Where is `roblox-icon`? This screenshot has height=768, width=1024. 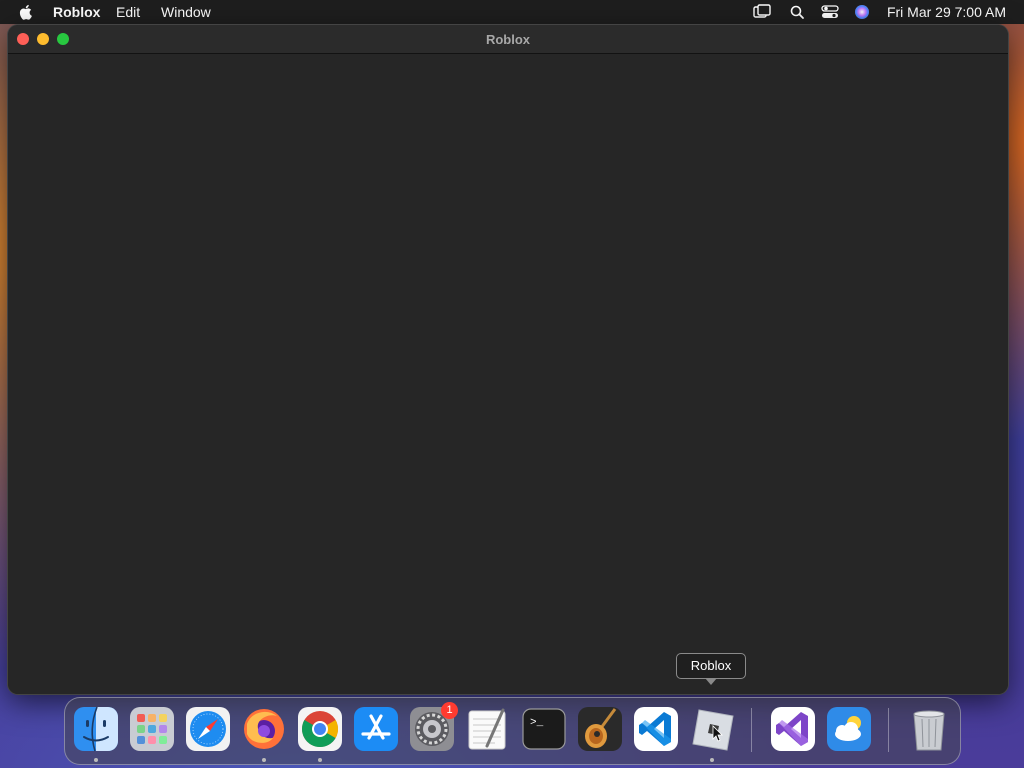
roblox-icon is located at coordinates (713, 730).